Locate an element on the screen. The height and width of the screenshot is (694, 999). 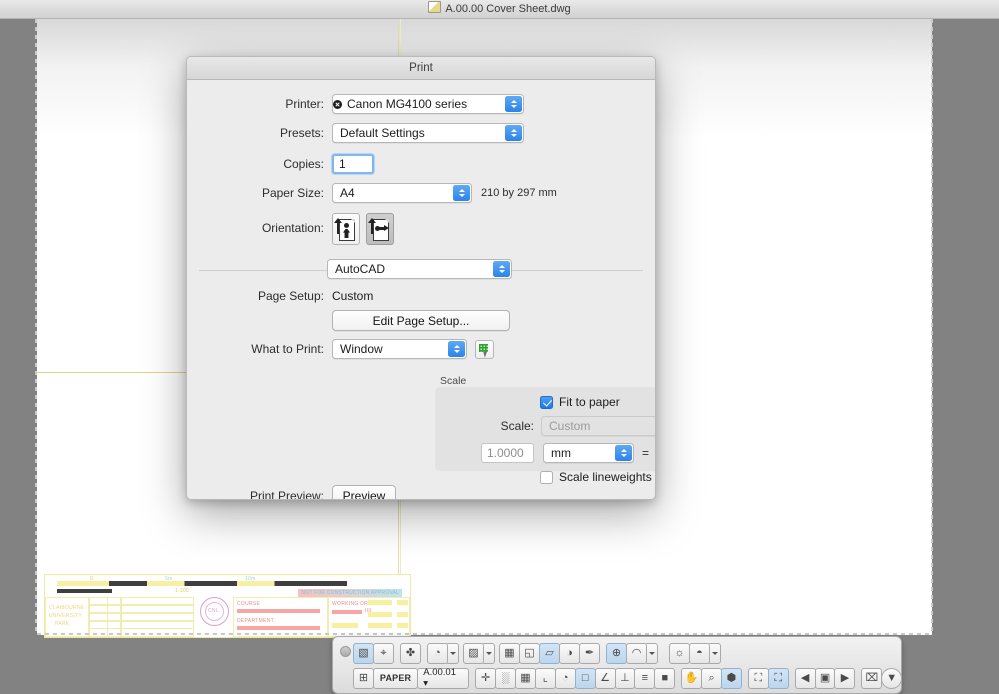
polar-tracking-icon: ◔ is located at coordinates (565, 678).